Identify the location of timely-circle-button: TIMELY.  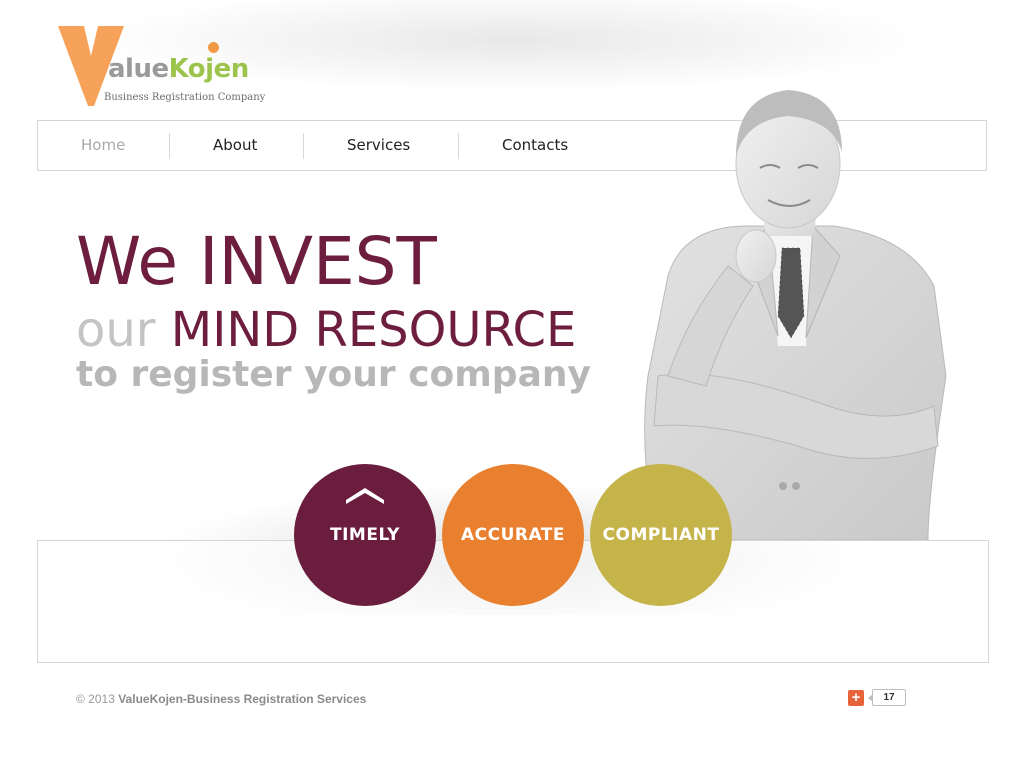
(365, 535).